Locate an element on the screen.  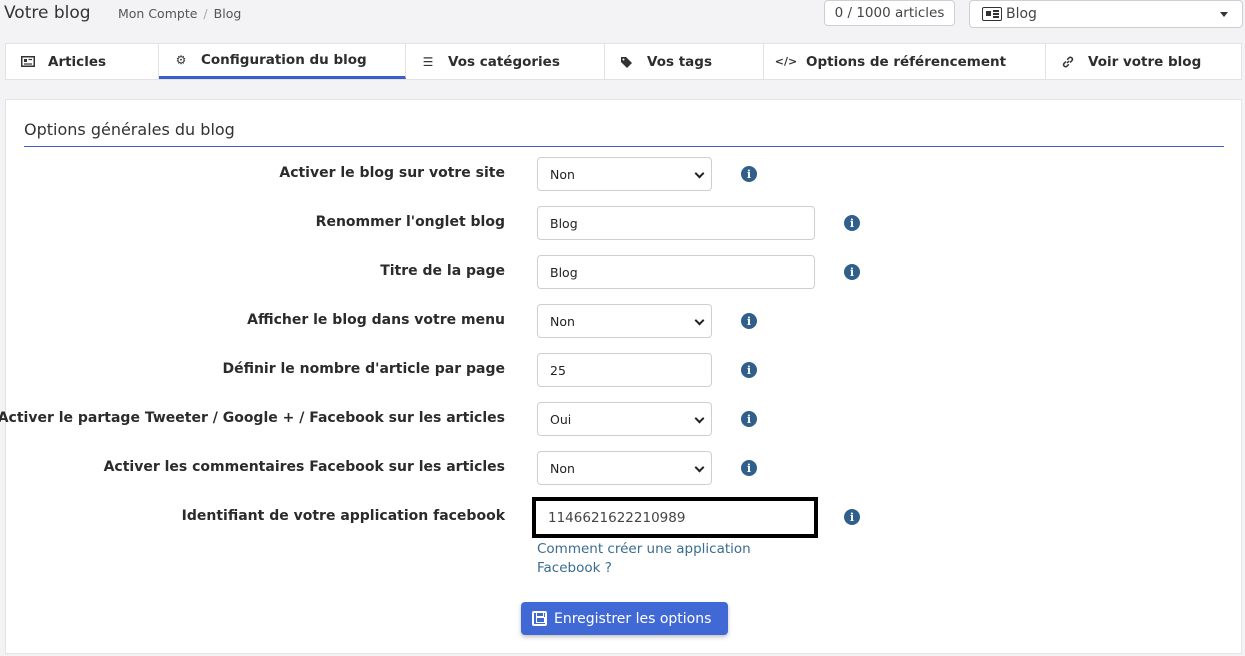
field-label-rename-tab: Renommer l'onglet blog is located at coordinates (410, 222).